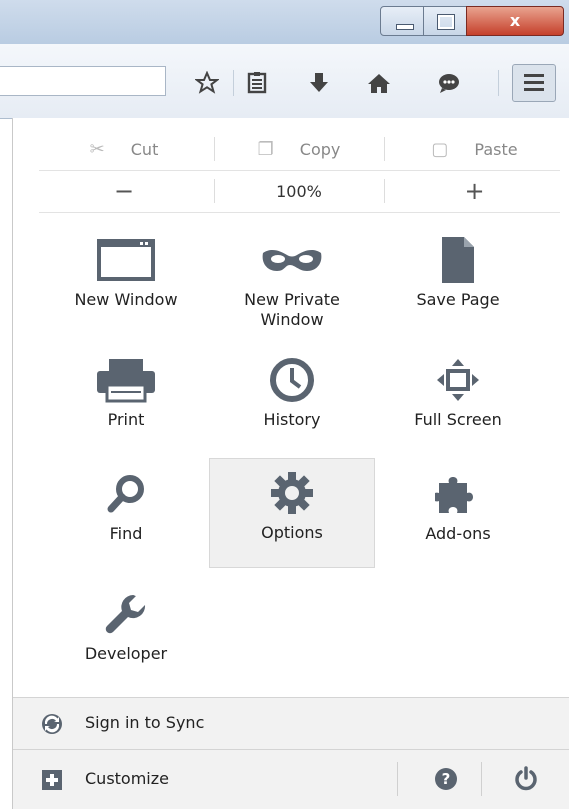 This screenshot has height=810, width=569. I want to click on full-screen-button: Full Screen, so click(458, 401).